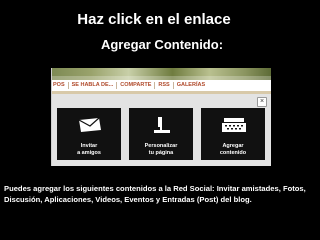 This screenshot has width=320, height=240. What do you see at coordinates (234, 125) in the screenshot?
I see `typewriter-icon` at bounding box center [234, 125].